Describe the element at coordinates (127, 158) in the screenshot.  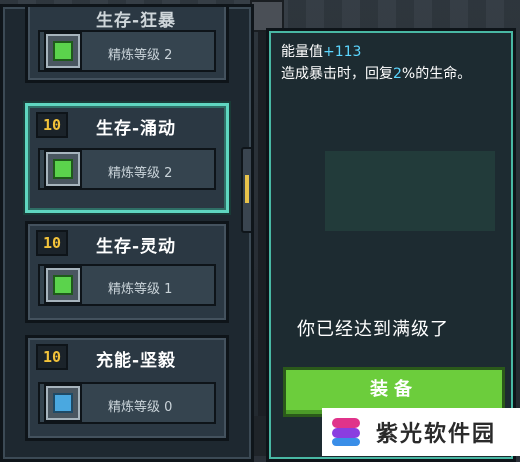
I see `talent-card-selected: 10 生存-涌动 精炼等级 2` at that location.